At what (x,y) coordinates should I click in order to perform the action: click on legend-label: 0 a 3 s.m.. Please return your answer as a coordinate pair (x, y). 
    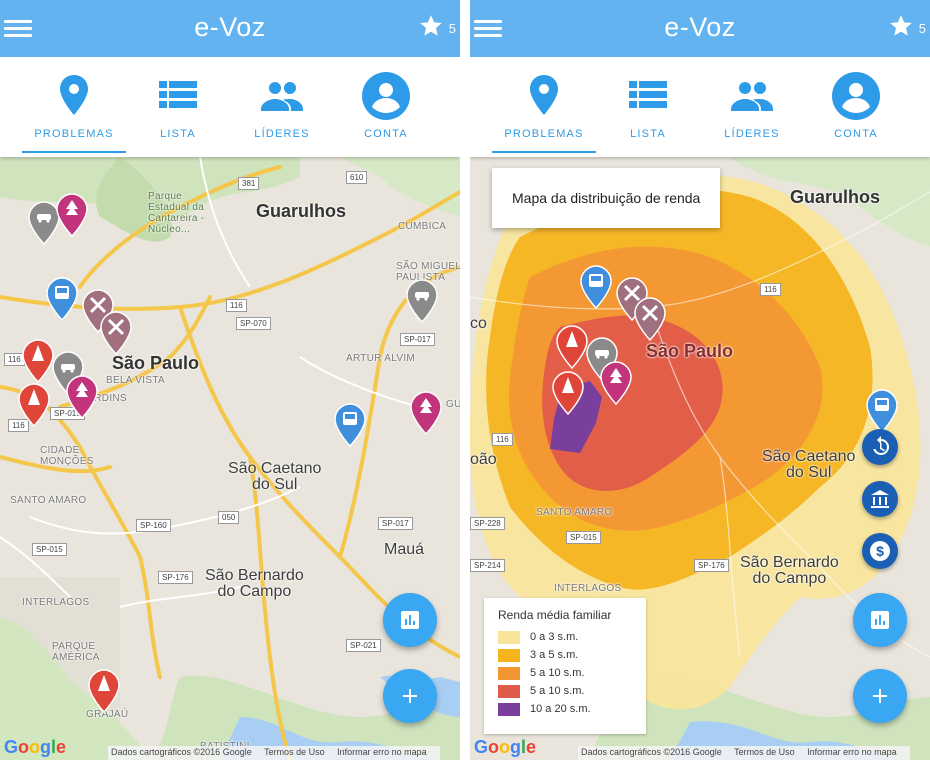
    Looking at the image, I should click on (554, 637).